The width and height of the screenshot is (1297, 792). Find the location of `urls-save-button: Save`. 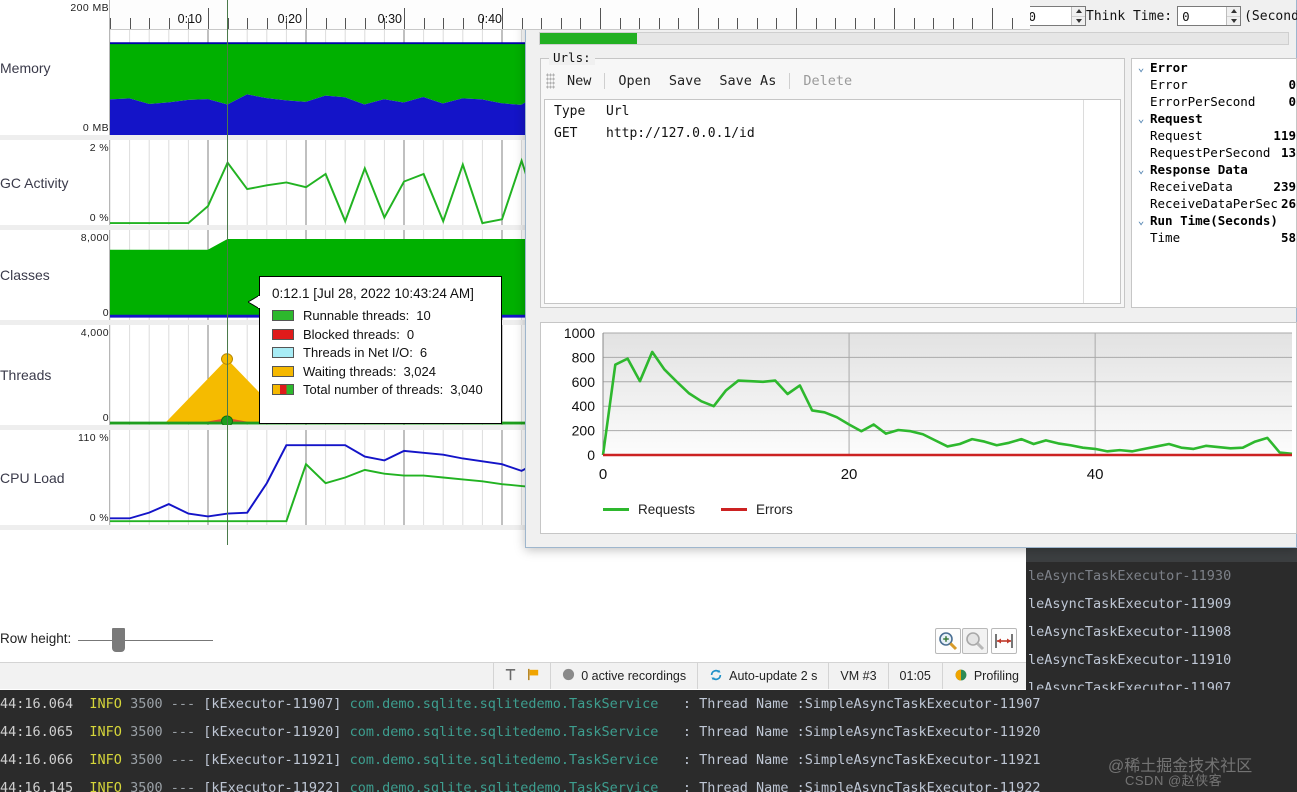

urls-save-button: Save is located at coordinates (685, 81).